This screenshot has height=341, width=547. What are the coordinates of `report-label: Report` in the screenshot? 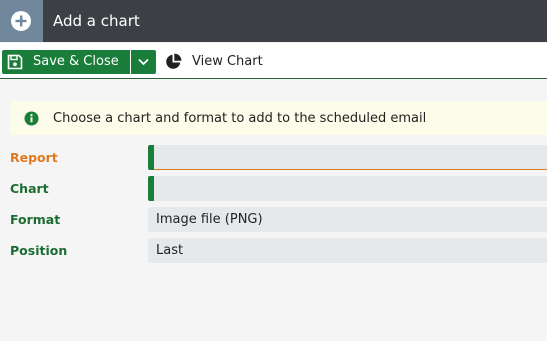 It's located at (34, 157).